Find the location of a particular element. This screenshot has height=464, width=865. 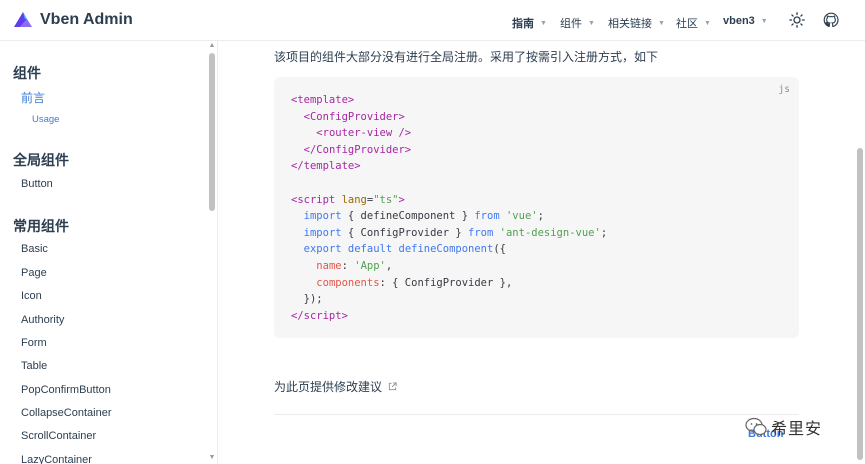

theme-toggle-icon is located at coordinates (797, 20).